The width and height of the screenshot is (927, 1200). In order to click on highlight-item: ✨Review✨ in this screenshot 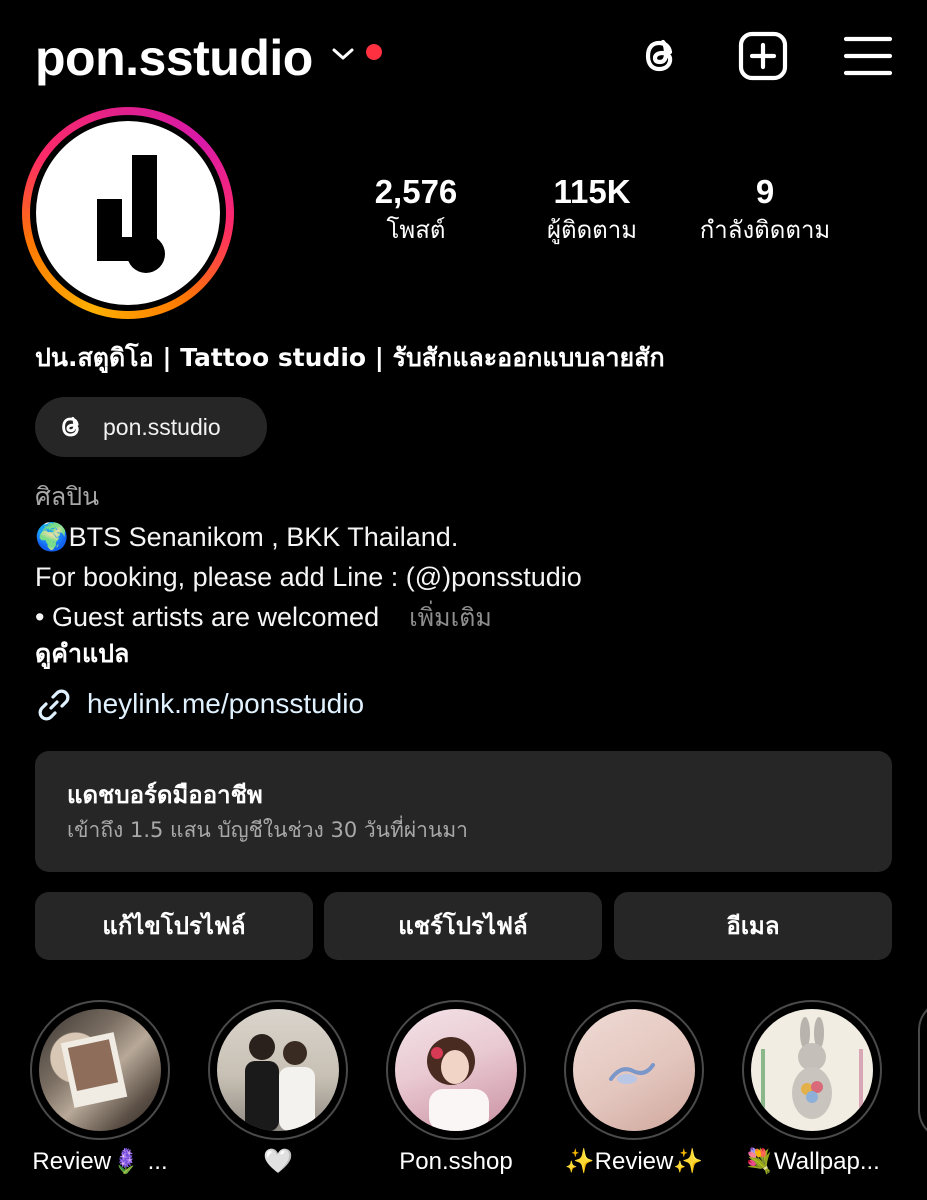, I will do `click(634, 1098)`.